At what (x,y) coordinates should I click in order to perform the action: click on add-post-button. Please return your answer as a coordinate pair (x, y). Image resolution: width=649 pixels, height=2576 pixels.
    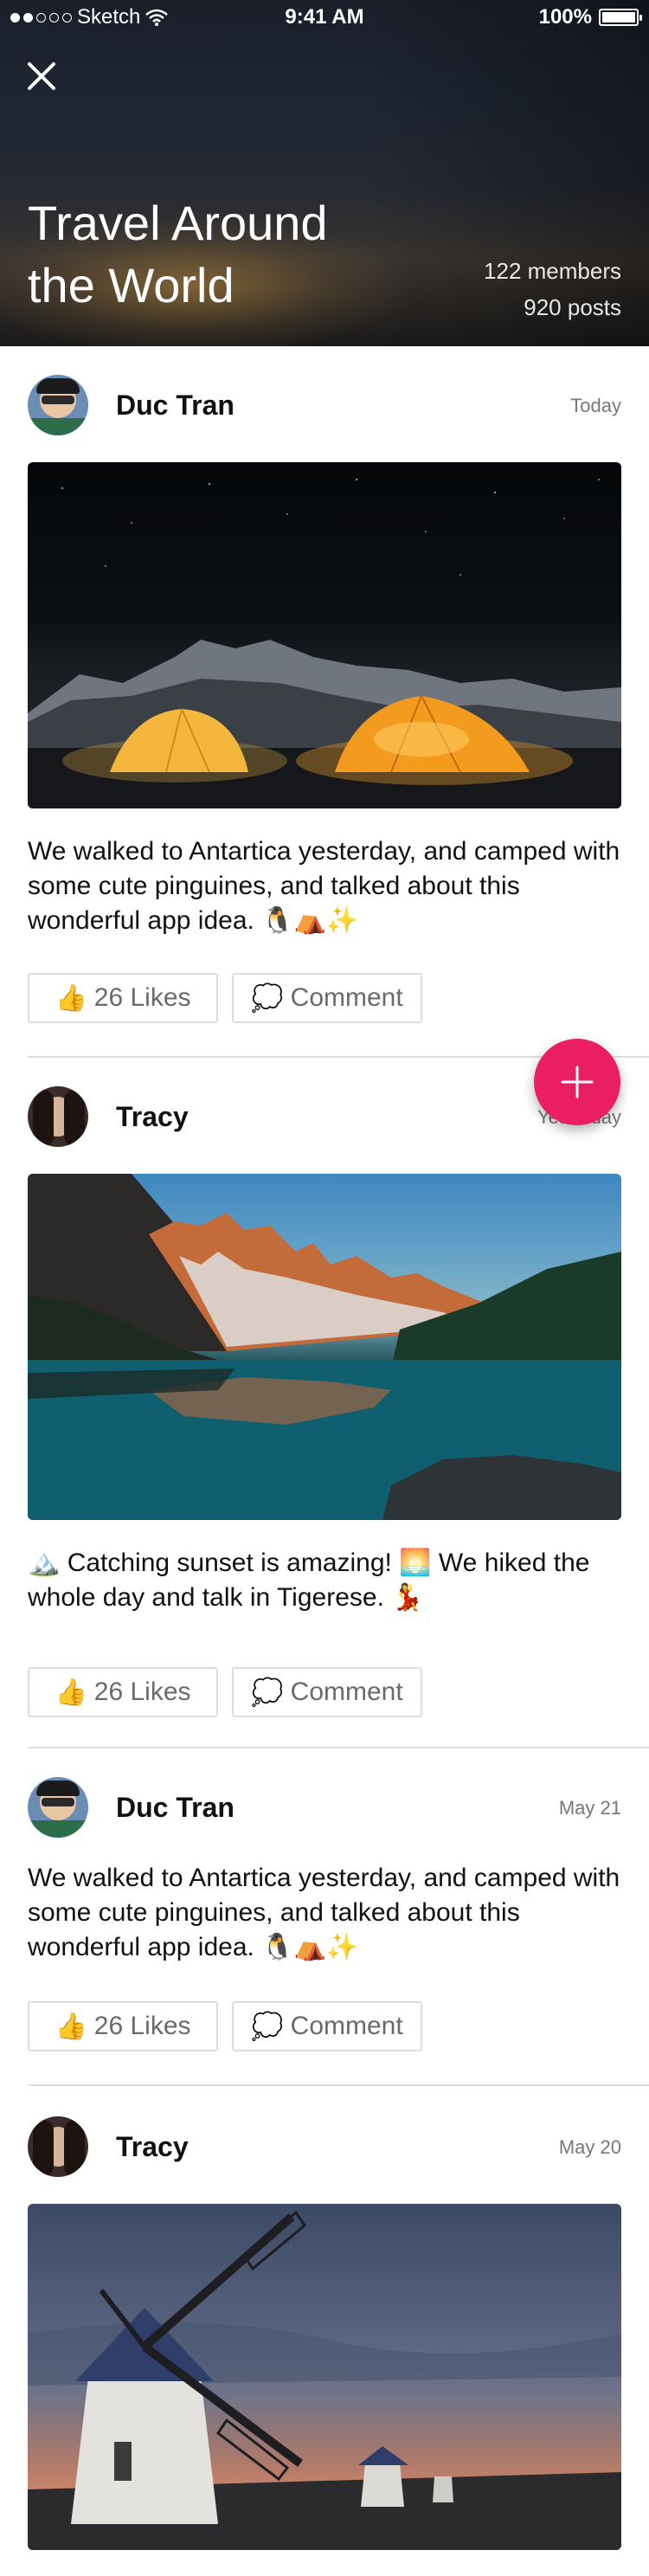
    Looking at the image, I should click on (577, 1082).